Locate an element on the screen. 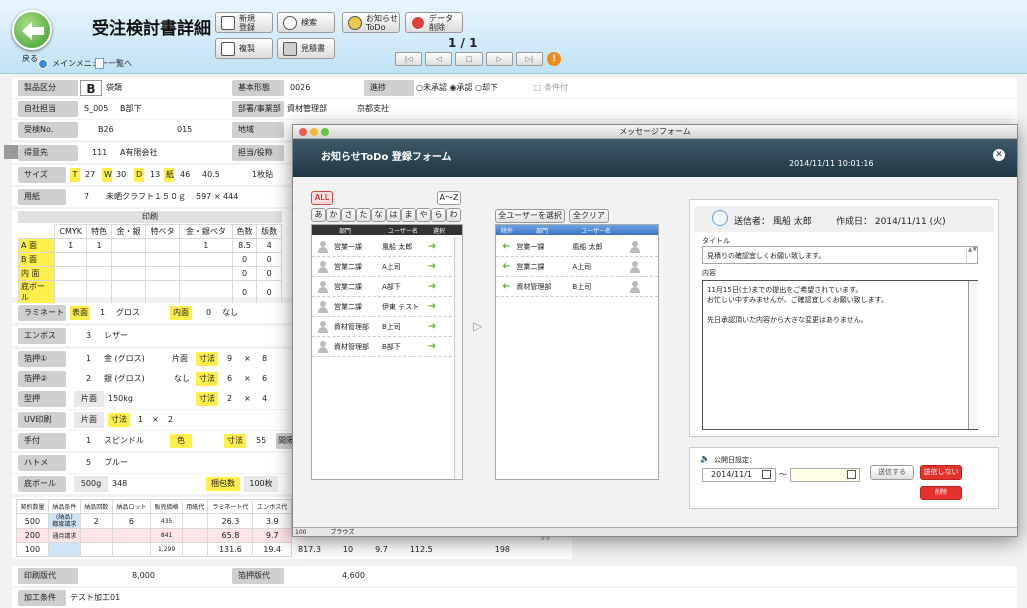 The width and height of the screenshot is (1027, 608). remove-arrow-icon: ➜ is located at coordinates (506, 286).